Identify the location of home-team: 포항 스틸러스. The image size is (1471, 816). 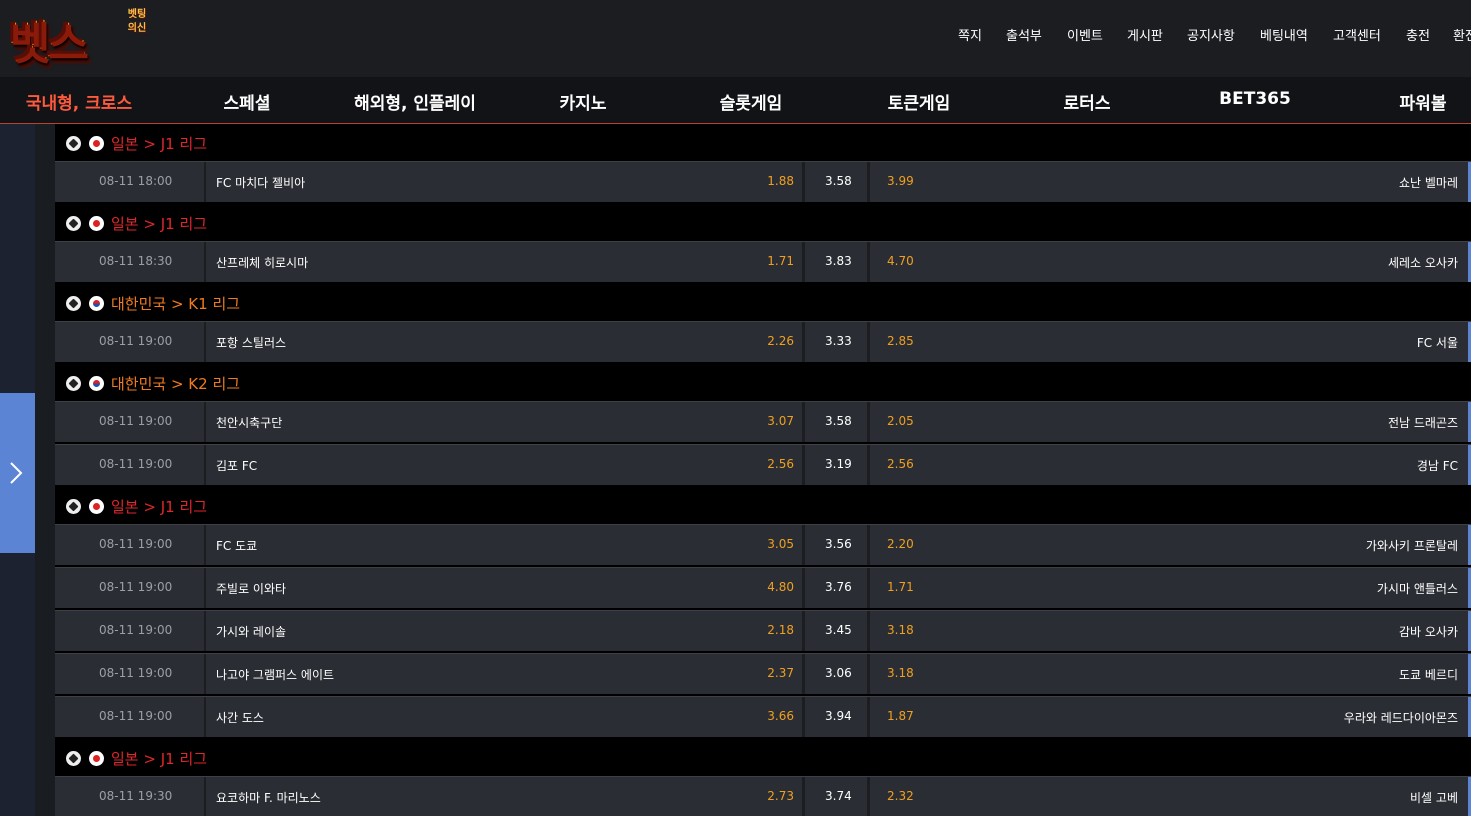
(251, 342).